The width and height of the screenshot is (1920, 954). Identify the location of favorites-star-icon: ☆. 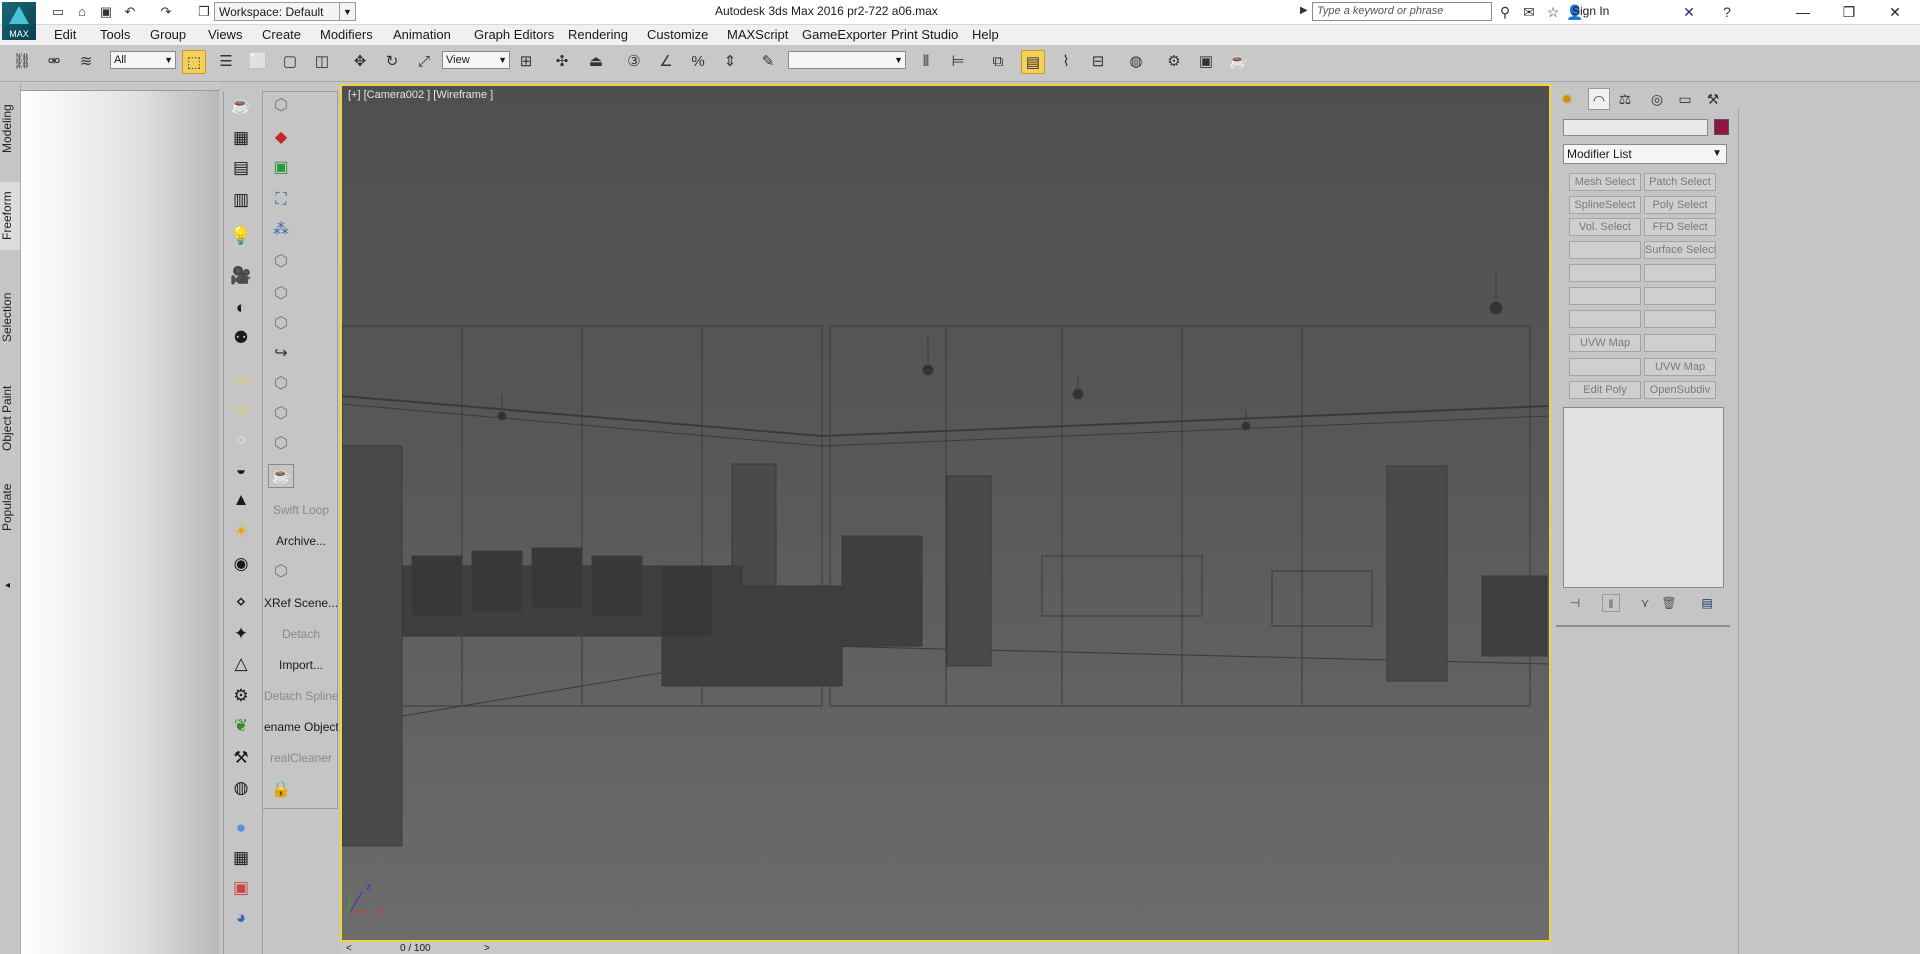
(1553, 12).